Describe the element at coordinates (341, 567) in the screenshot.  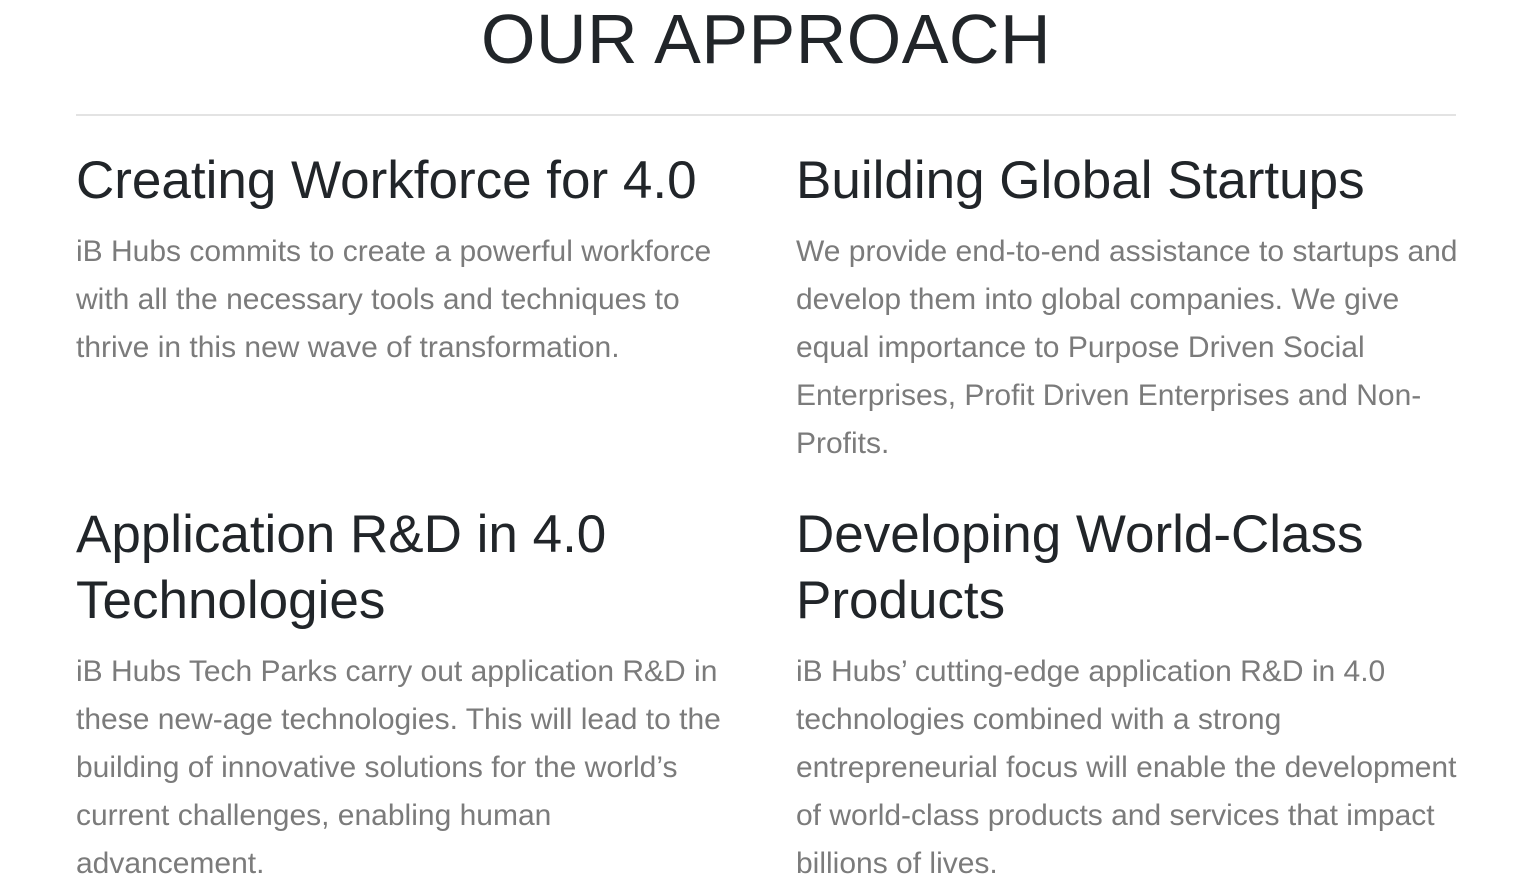
I see `card-heading: Application R&D in 4.0 Technologies` at that location.